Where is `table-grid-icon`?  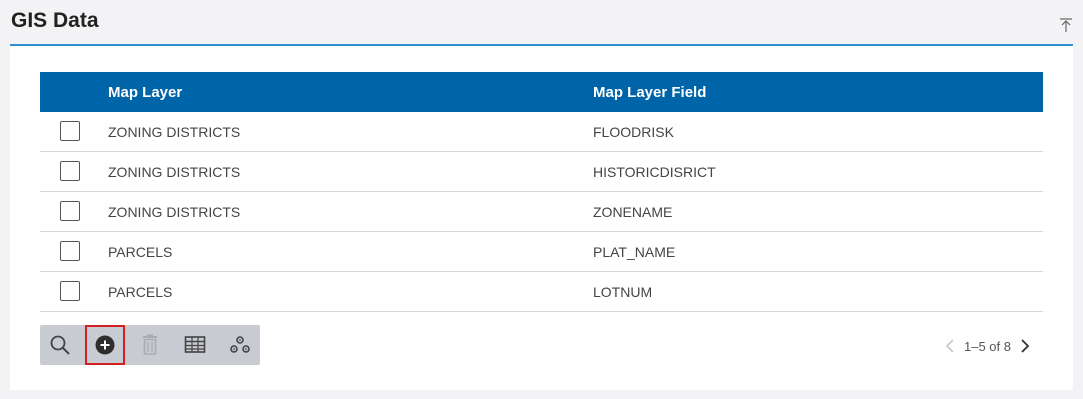
table-grid-icon is located at coordinates (195, 344).